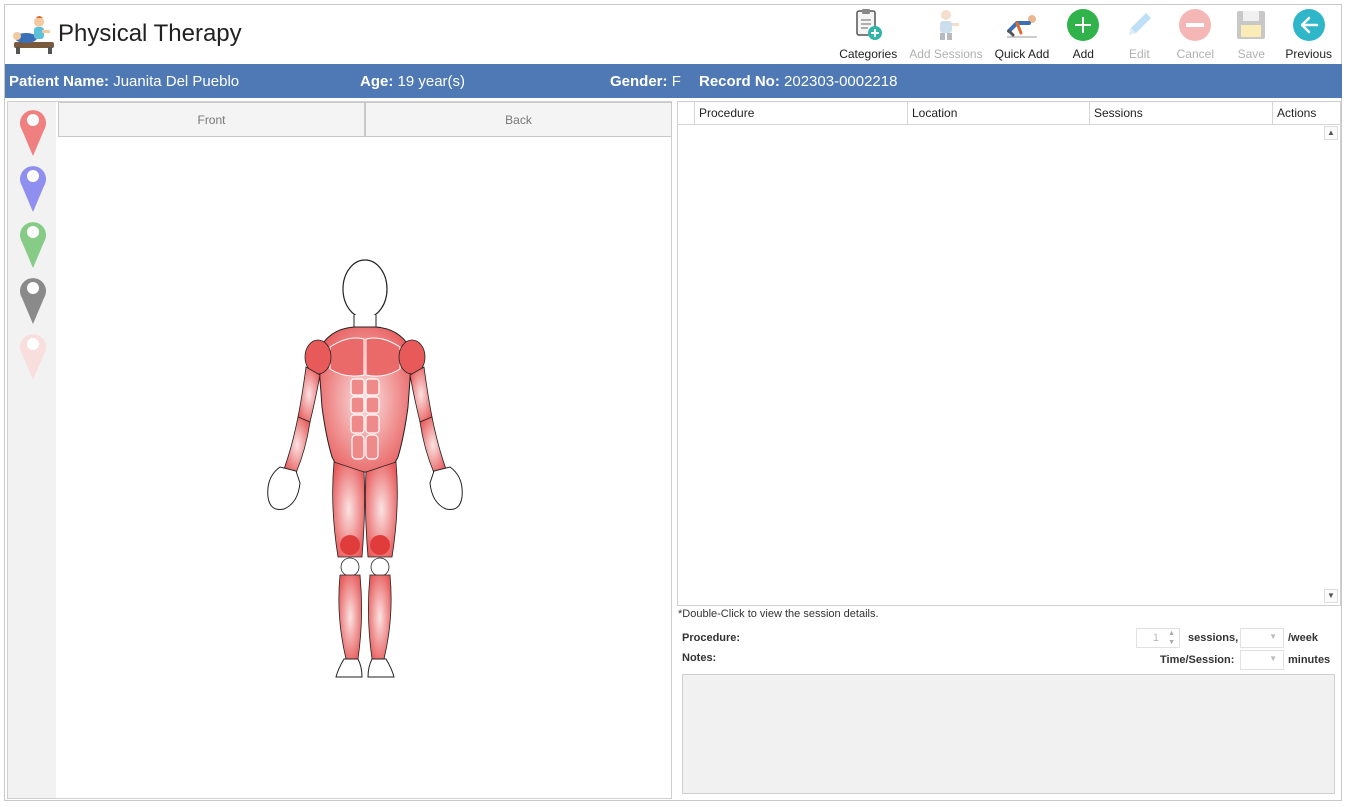 The image size is (1348, 807). What do you see at coordinates (431, 81) in the screenshot?
I see `age-value: 19 year(s)` at bounding box center [431, 81].